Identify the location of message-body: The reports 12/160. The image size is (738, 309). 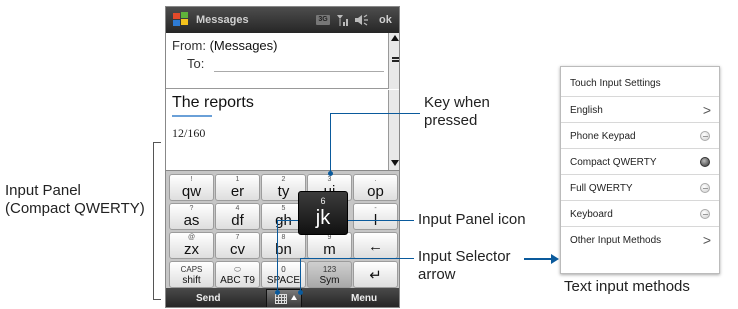
(277, 130).